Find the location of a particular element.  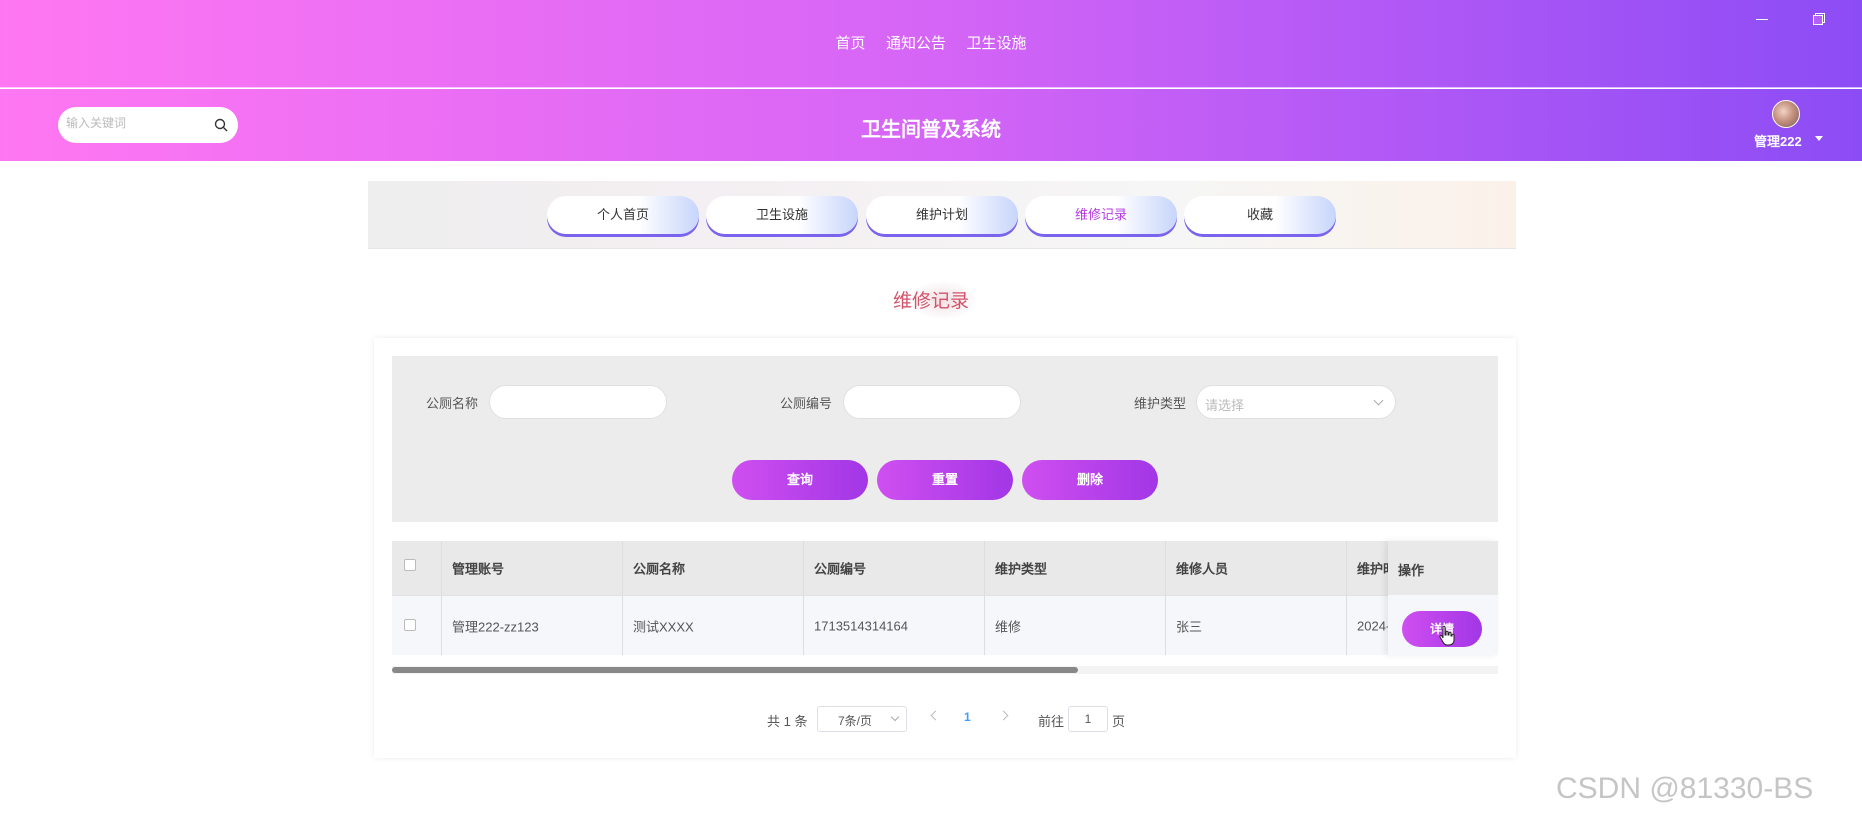

cell-maint-type-value: 维修 is located at coordinates (1008, 626).